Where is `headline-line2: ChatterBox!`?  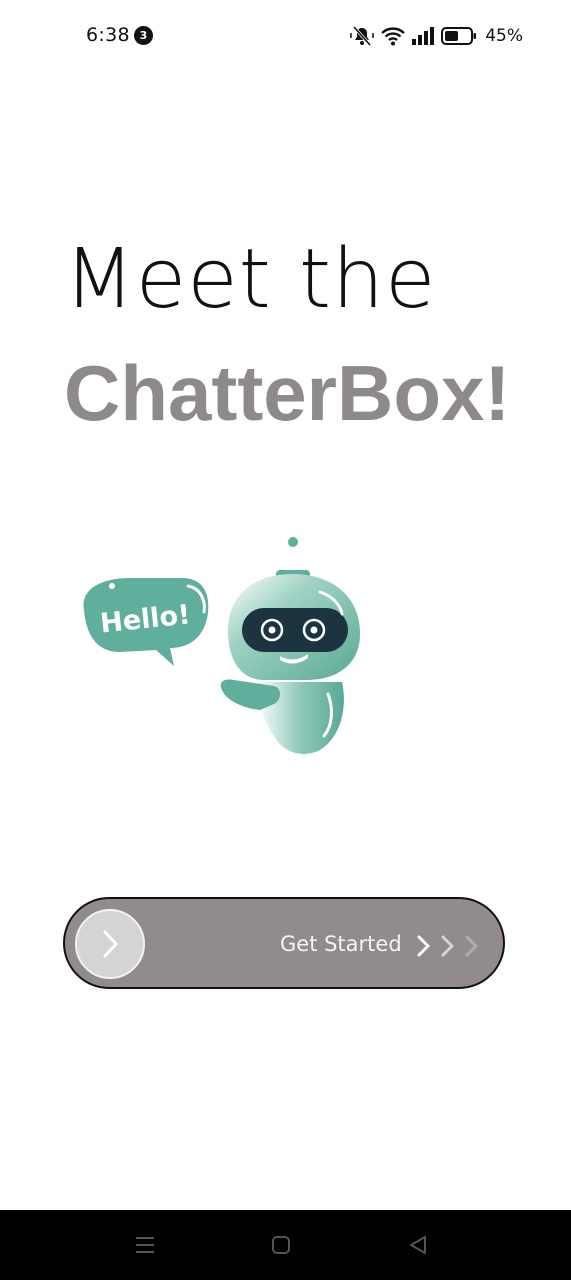 headline-line2: ChatterBox! is located at coordinates (287, 393).